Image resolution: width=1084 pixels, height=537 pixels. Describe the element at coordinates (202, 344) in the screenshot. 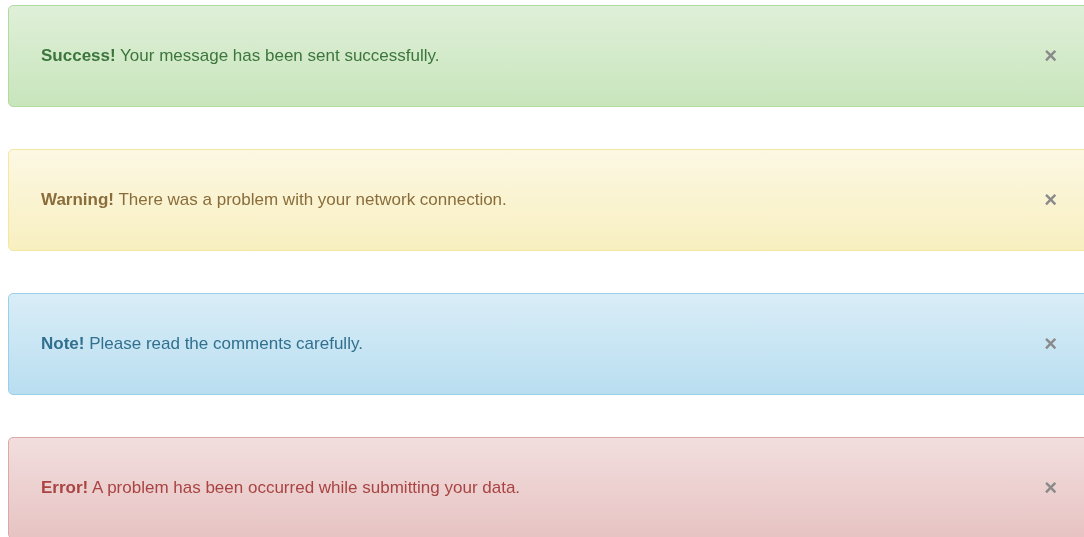

I see `alert-message: Note! Please read the comments carefully.` at that location.